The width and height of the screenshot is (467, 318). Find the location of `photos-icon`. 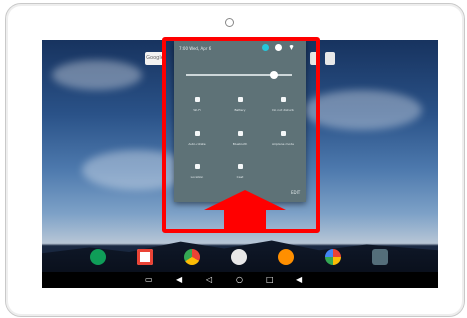

photos-icon is located at coordinates (333, 257).